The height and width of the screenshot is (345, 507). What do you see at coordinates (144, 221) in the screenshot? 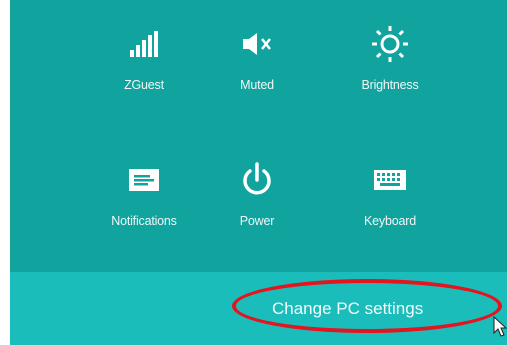
I see `notifications-label: Notifications` at bounding box center [144, 221].